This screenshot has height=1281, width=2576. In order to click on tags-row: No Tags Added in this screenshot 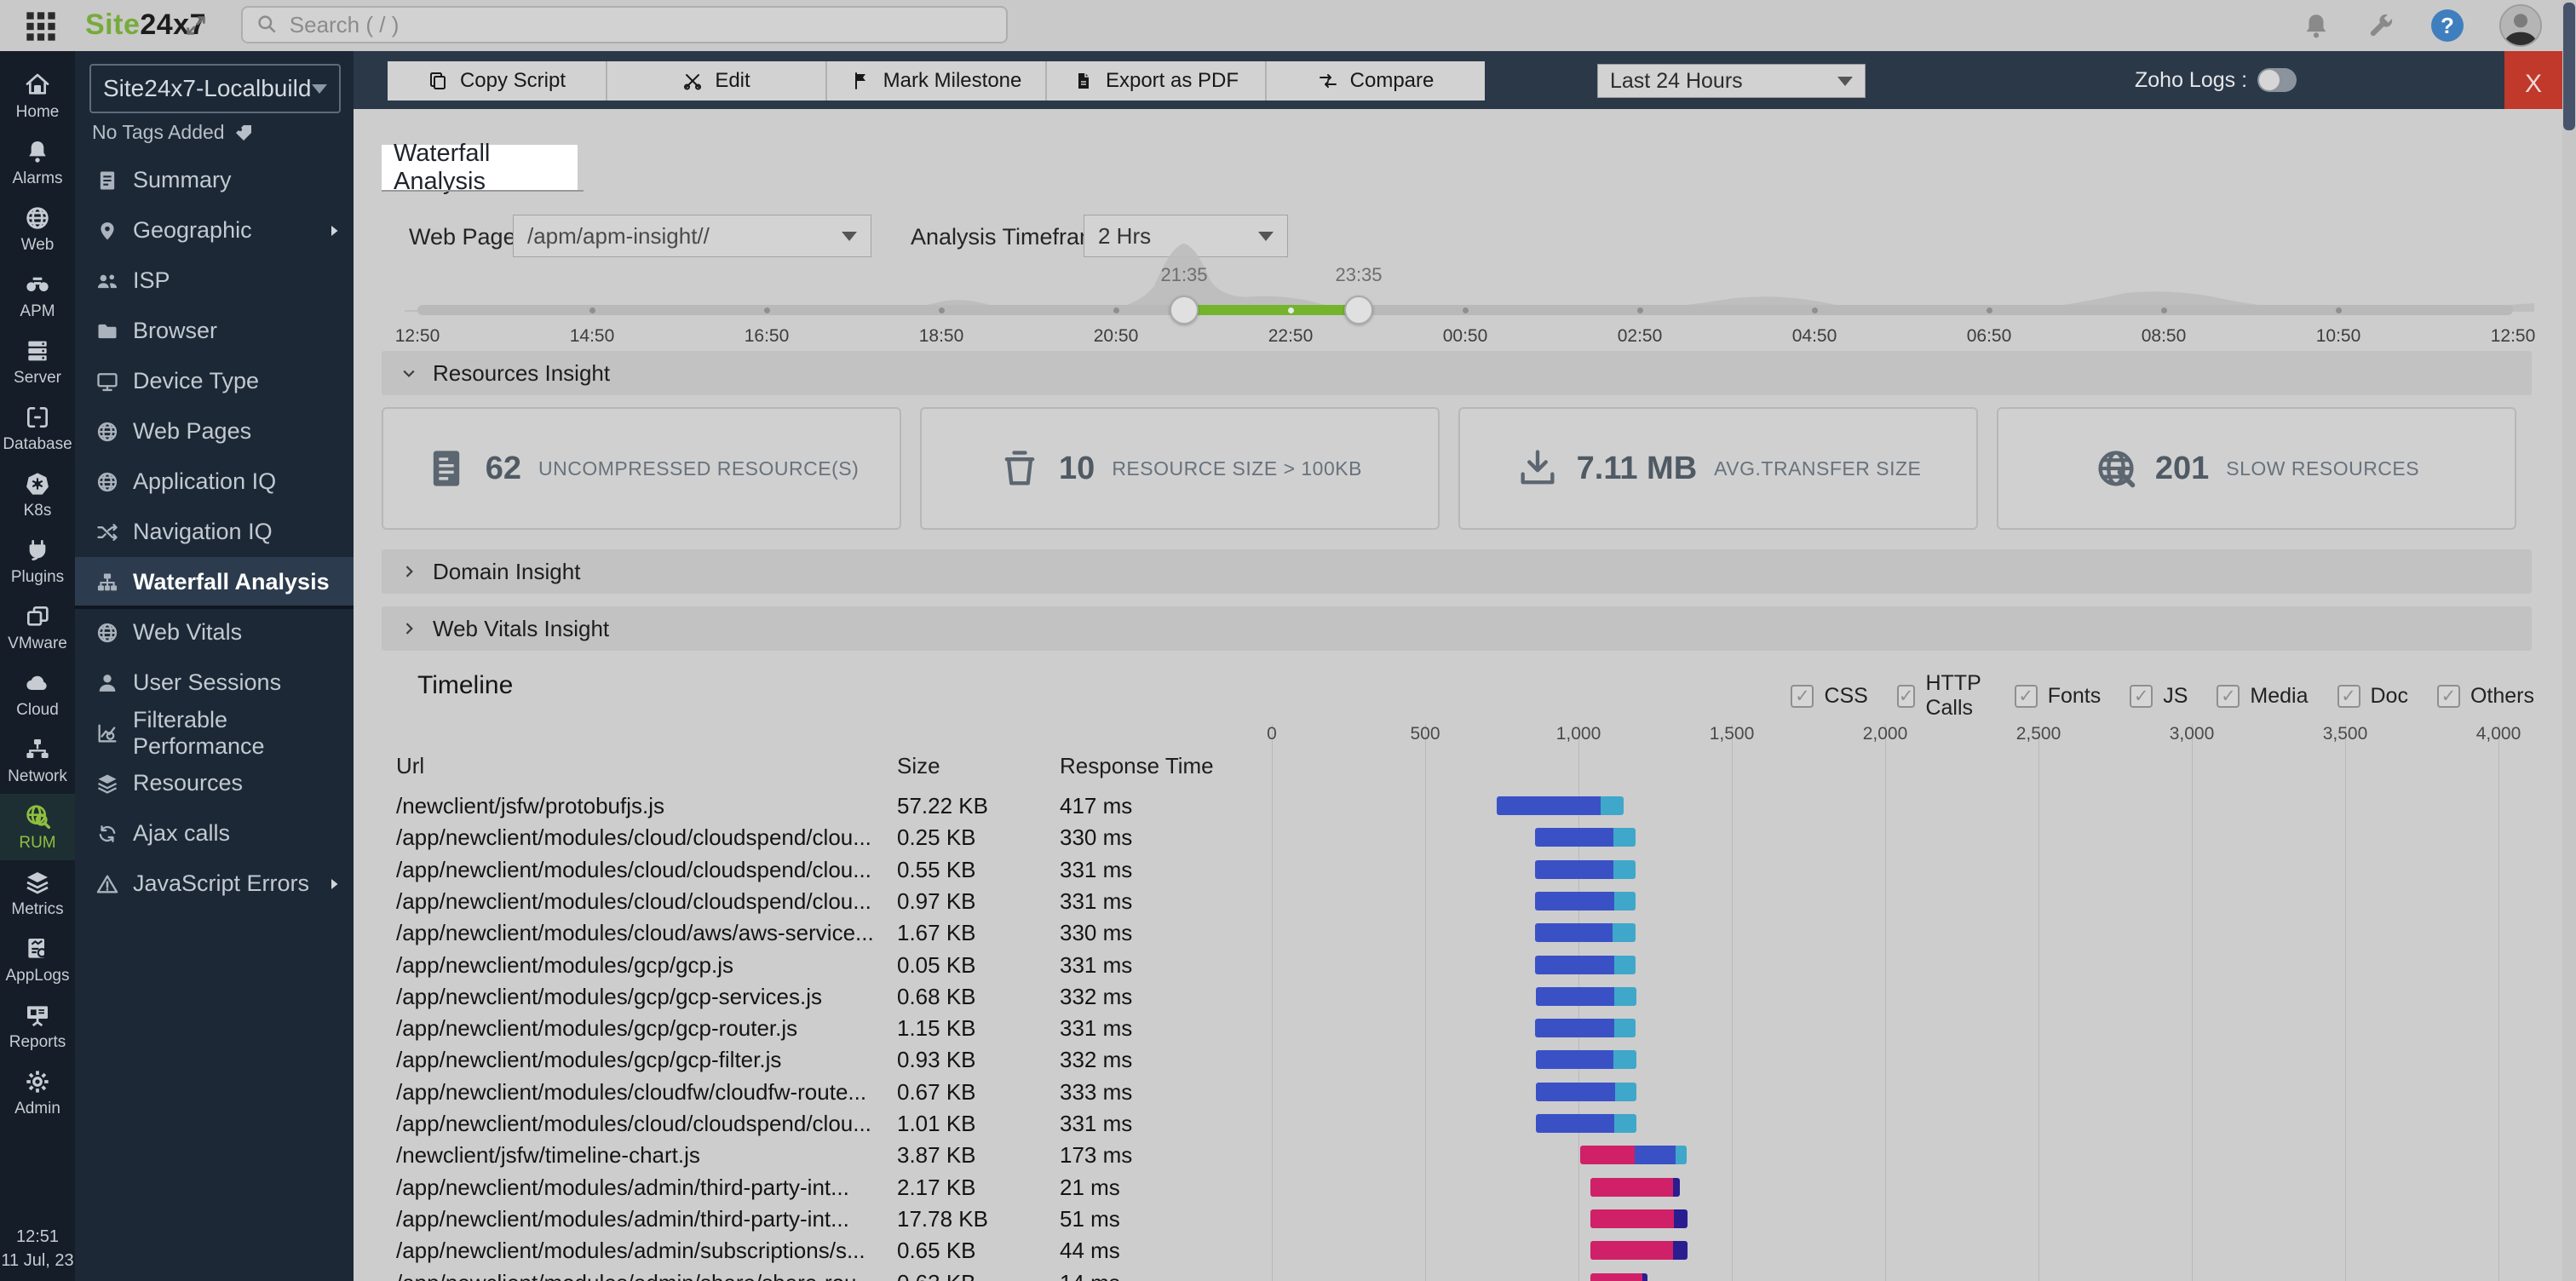, I will do `click(173, 132)`.